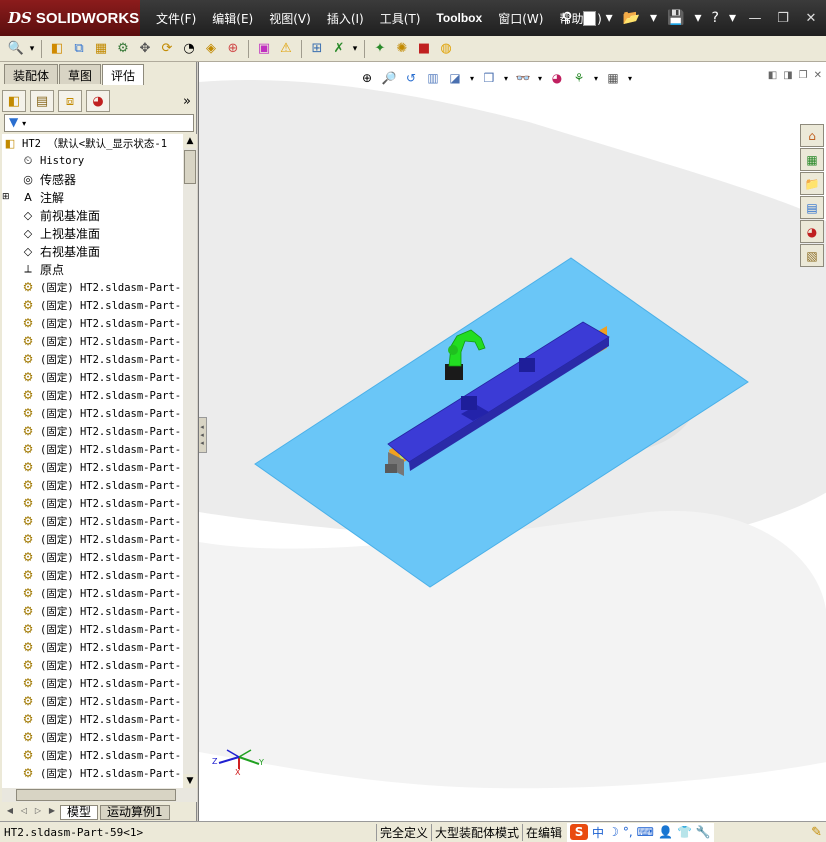 The width and height of the screenshot is (826, 842). What do you see at coordinates (684, 832) in the screenshot?
I see `ime-skin-icon: 👕` at bounding box center [684, 832].